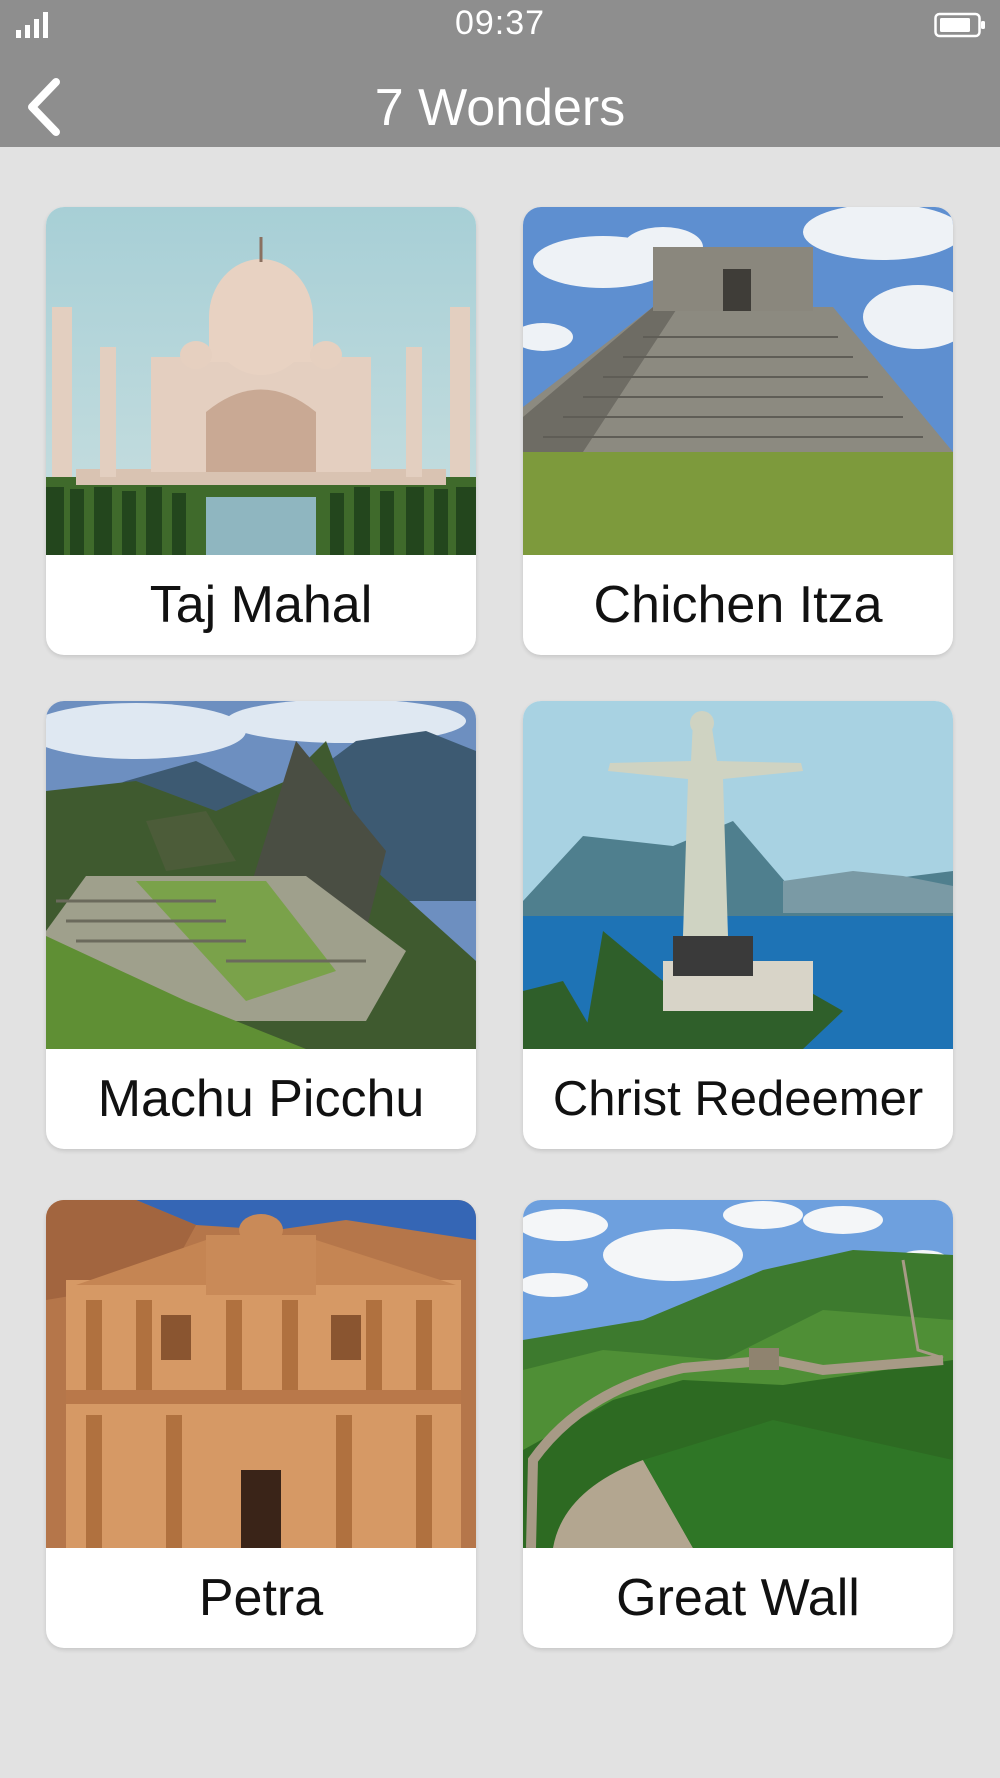 This screenshot has height=1778, width=1000. I want to click on wonder-card-taj-mahal: Taj Mahal, so click(261, 431).